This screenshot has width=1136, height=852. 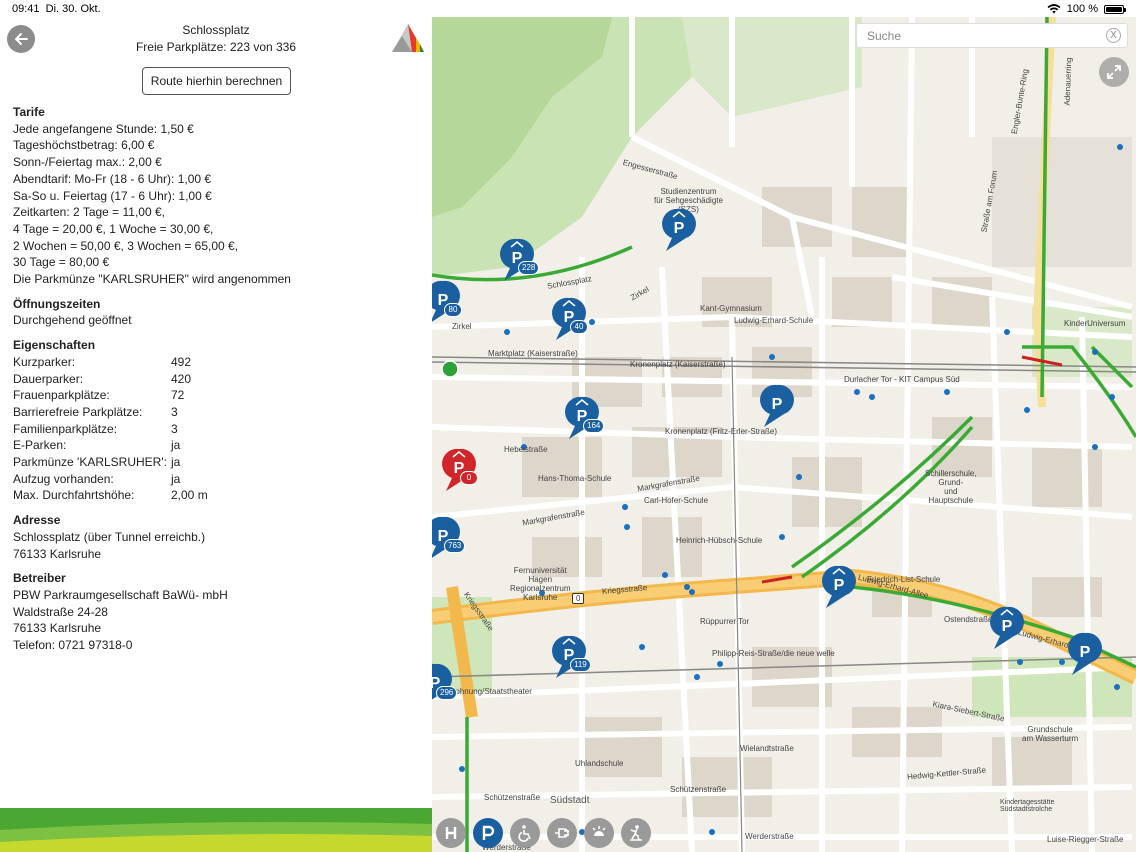 What do you see at coordinates (89, 212) in the screenshot?
I see `tarif-line: Zeitkarten: 2 Tage = 11,00 €,` at bounding box center [89, 212].